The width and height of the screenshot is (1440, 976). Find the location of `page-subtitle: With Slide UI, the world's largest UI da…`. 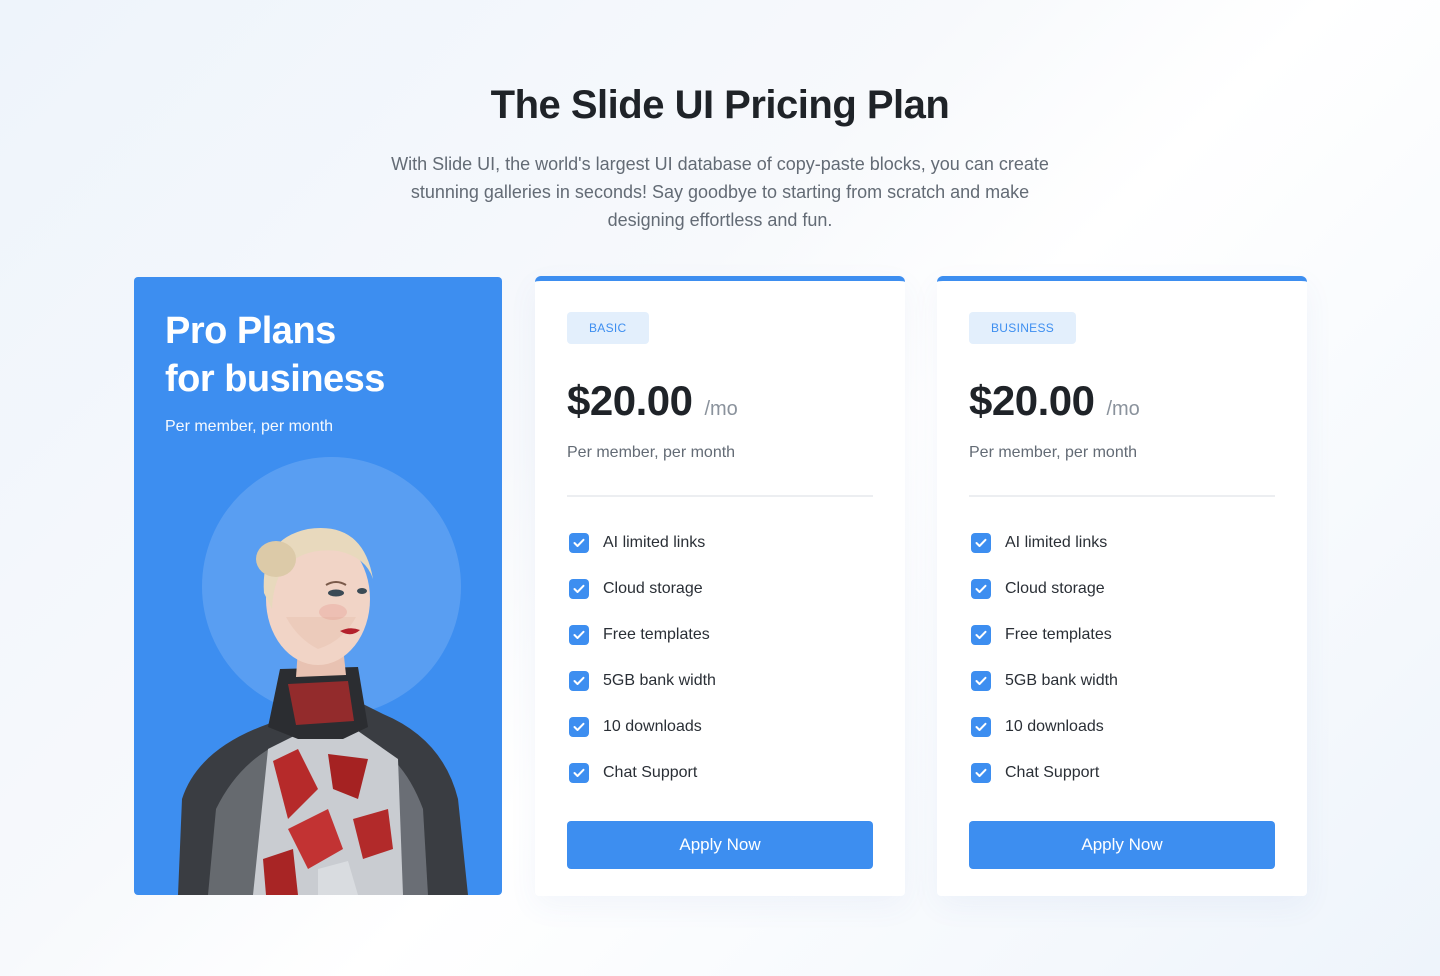

page-subtitle: With Slide UI, the world's largest UI da… is located at coordinates (720, 192).